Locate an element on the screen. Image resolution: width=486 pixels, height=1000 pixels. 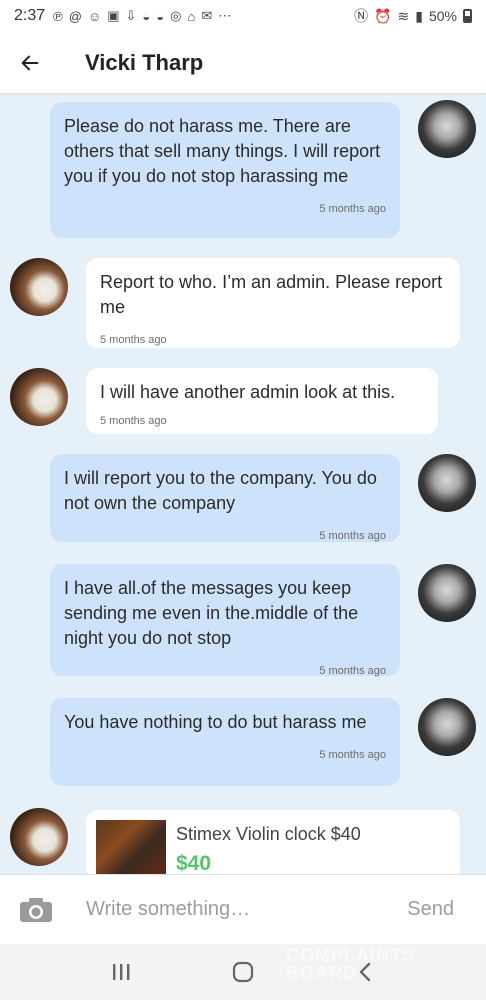
mail-icon: ✉ is located at coordinates (207, 15).